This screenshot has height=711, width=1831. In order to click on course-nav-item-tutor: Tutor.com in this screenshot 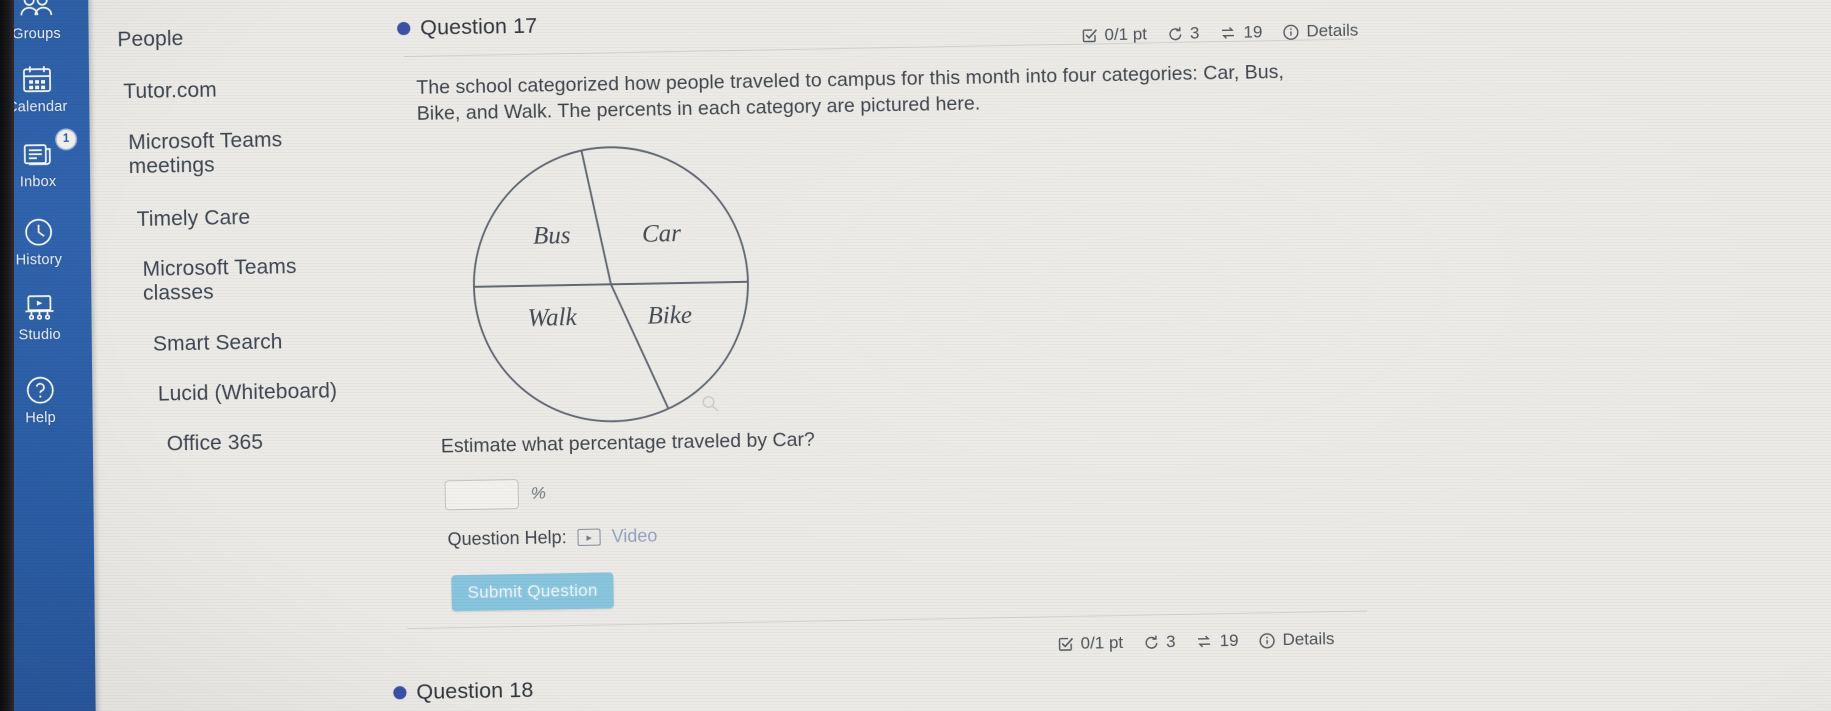, I will do `click(170, 92)`.